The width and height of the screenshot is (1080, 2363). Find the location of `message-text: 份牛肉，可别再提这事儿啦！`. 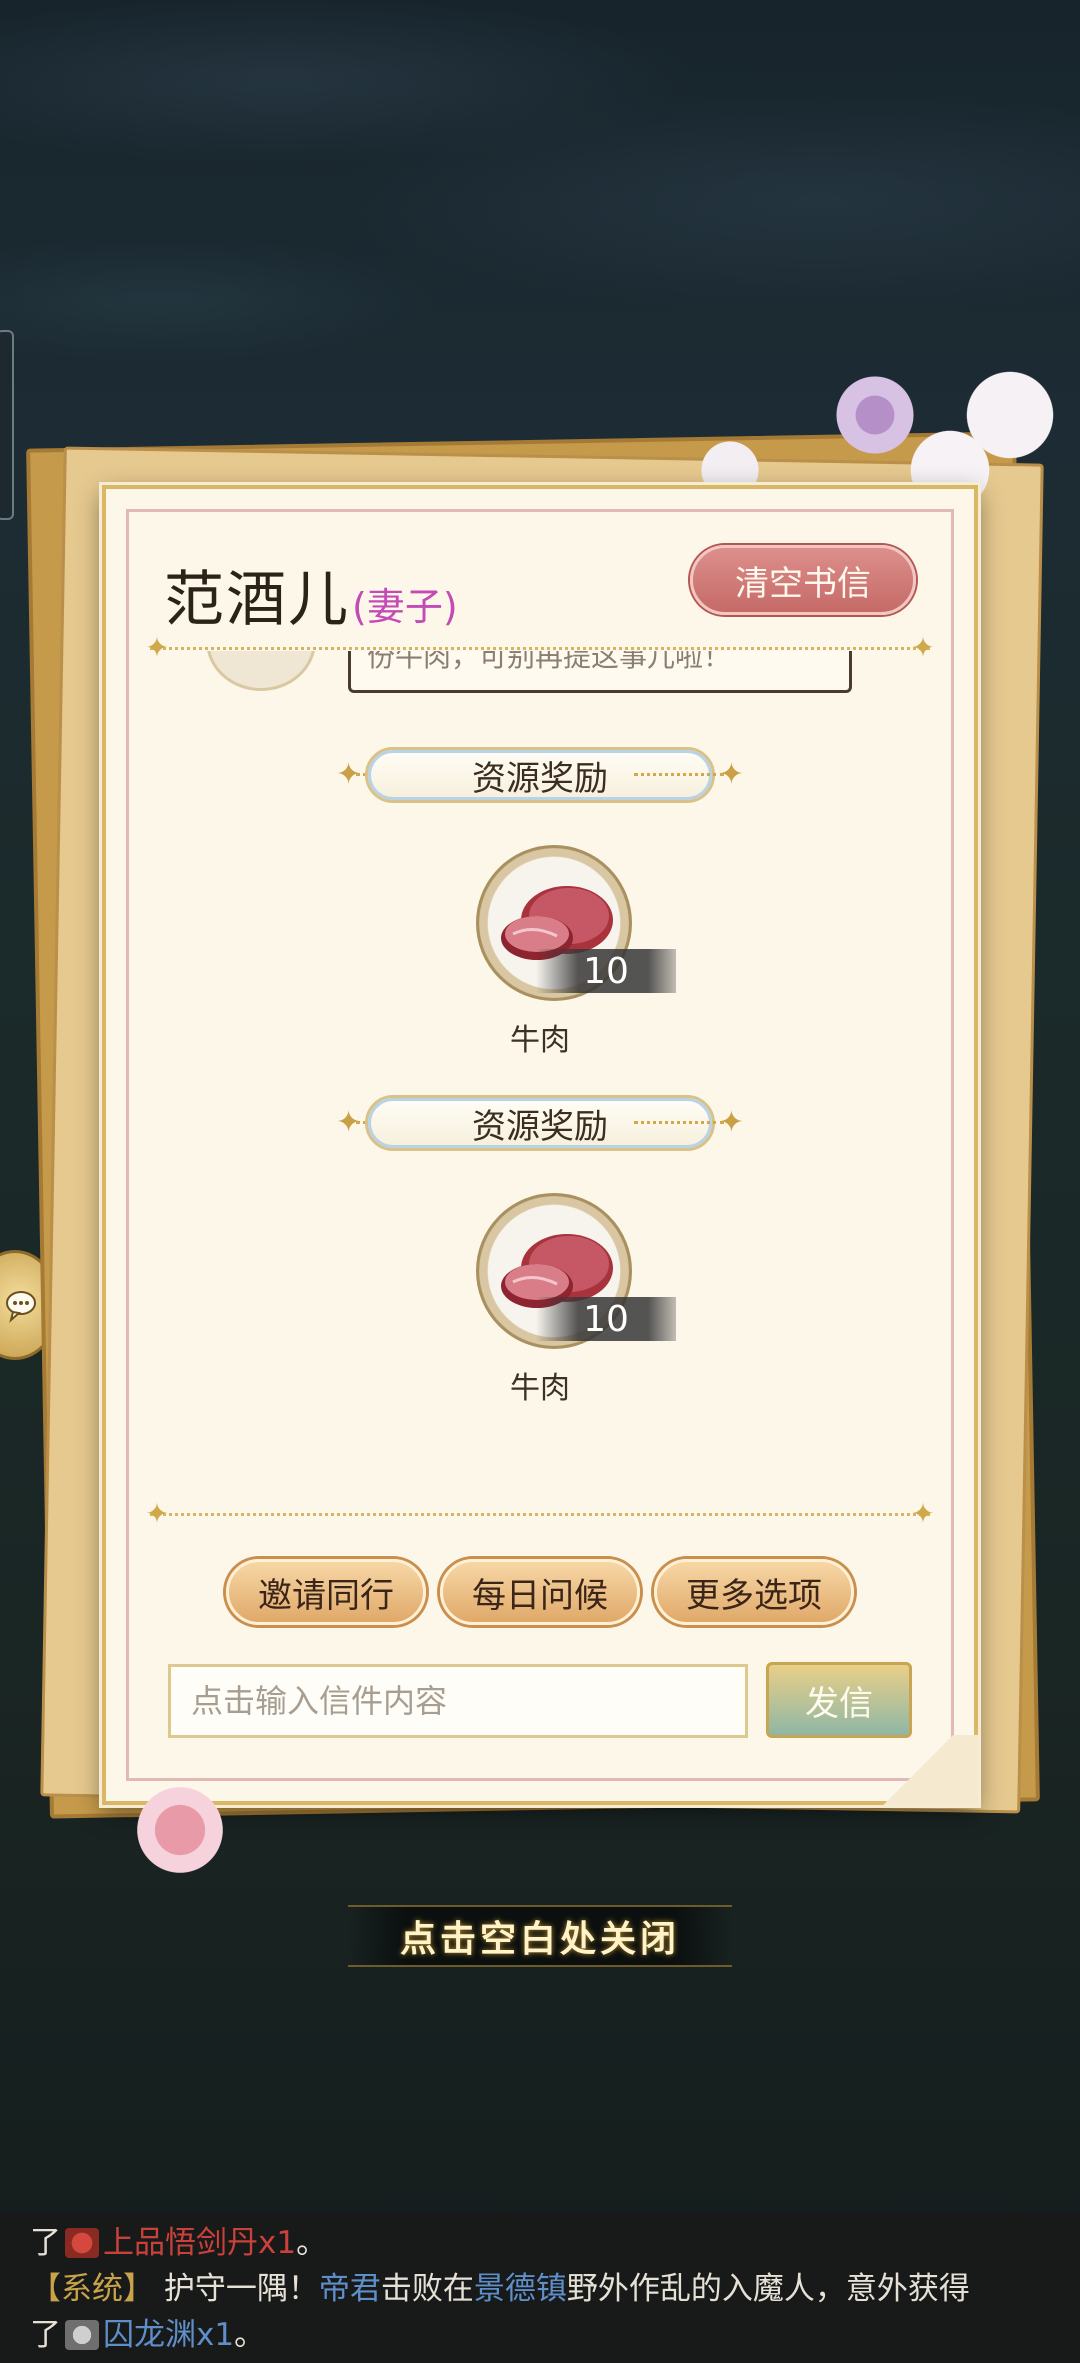

message-text: 份牛肉，可别再提这事儿啦！ is located at coordinates (549, 662).